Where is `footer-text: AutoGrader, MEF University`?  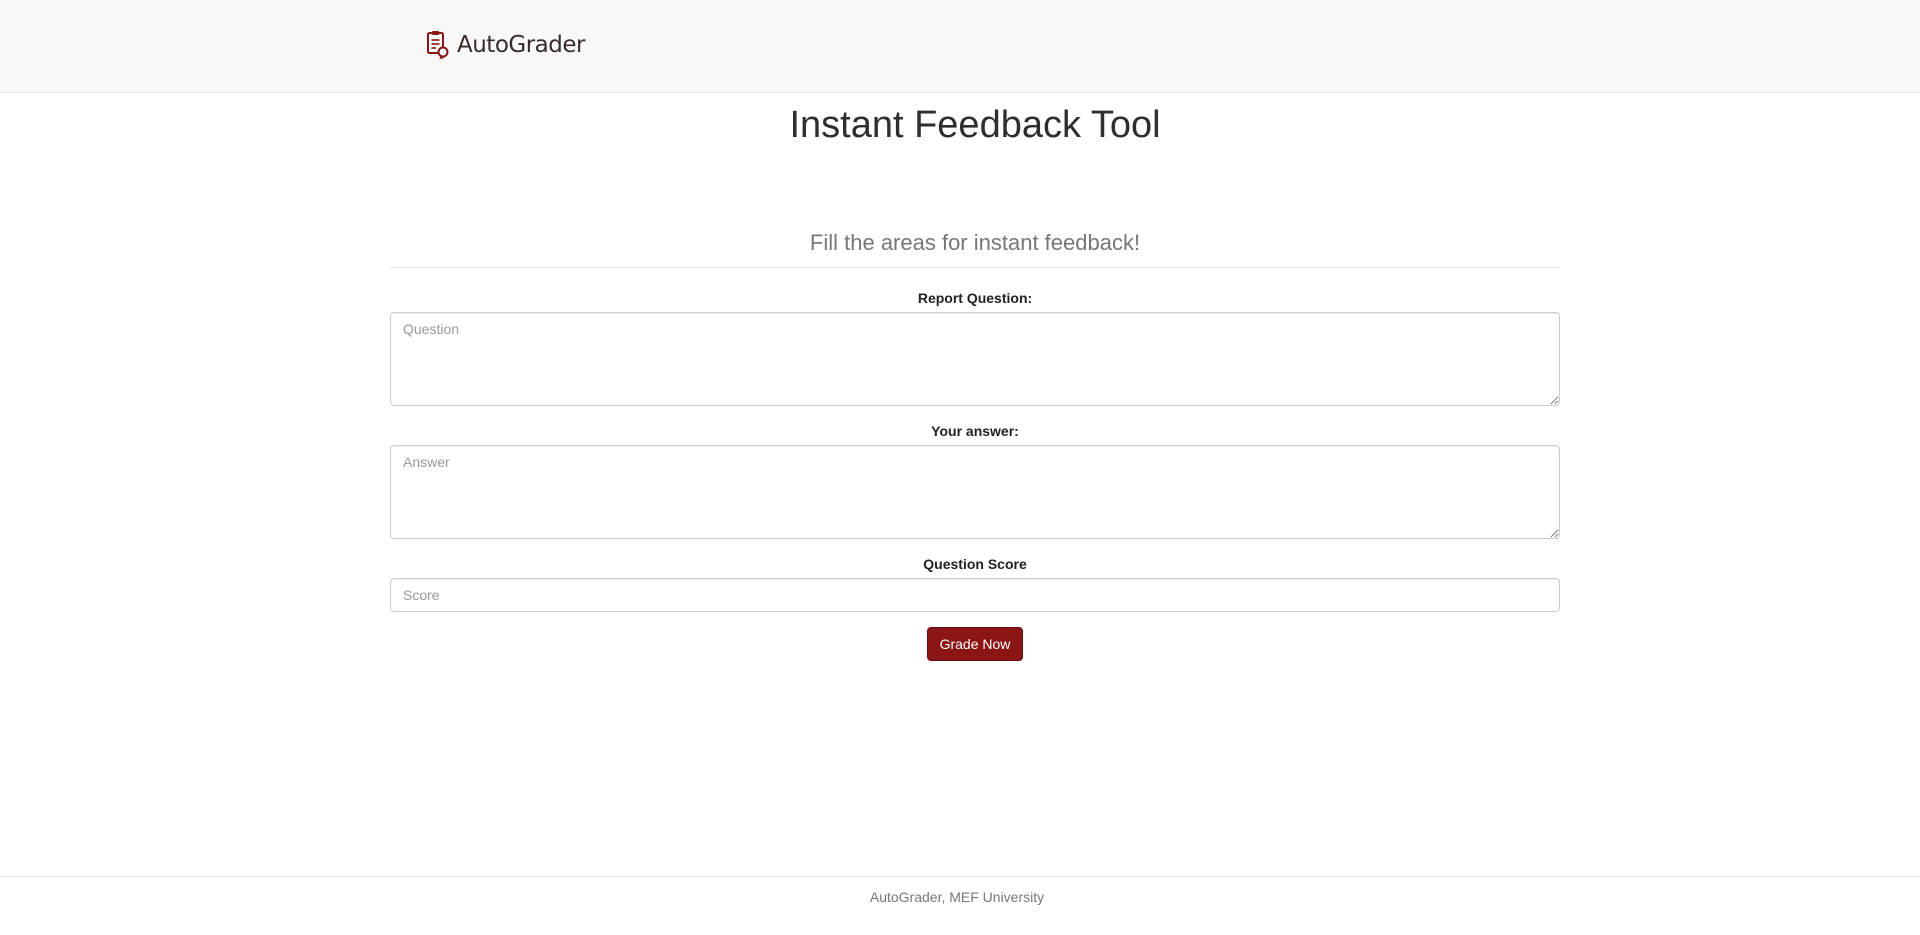 footer-text: AutoGrader, MEF University is located at coordinates (957, 897).